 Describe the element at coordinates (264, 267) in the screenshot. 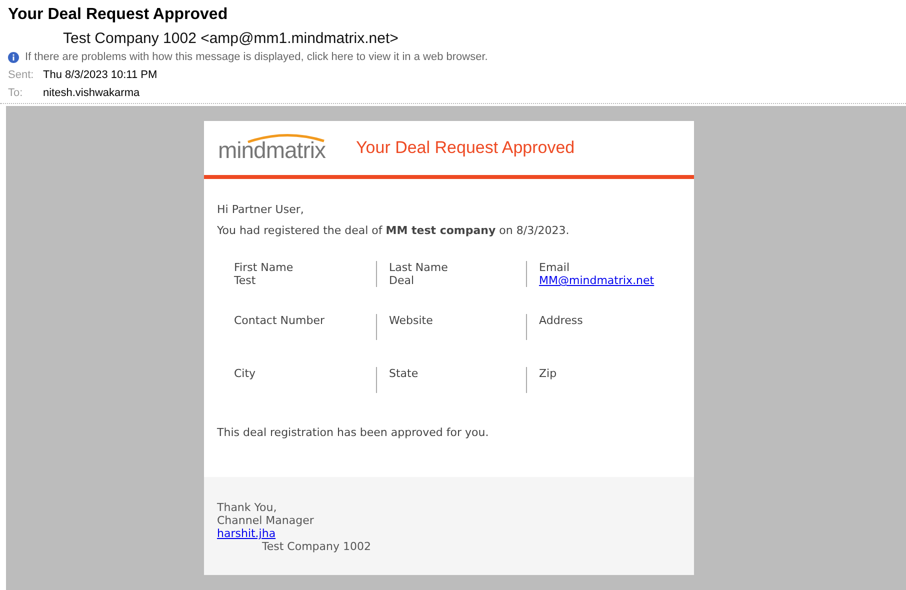

I see `field-label: First Name` at that location.